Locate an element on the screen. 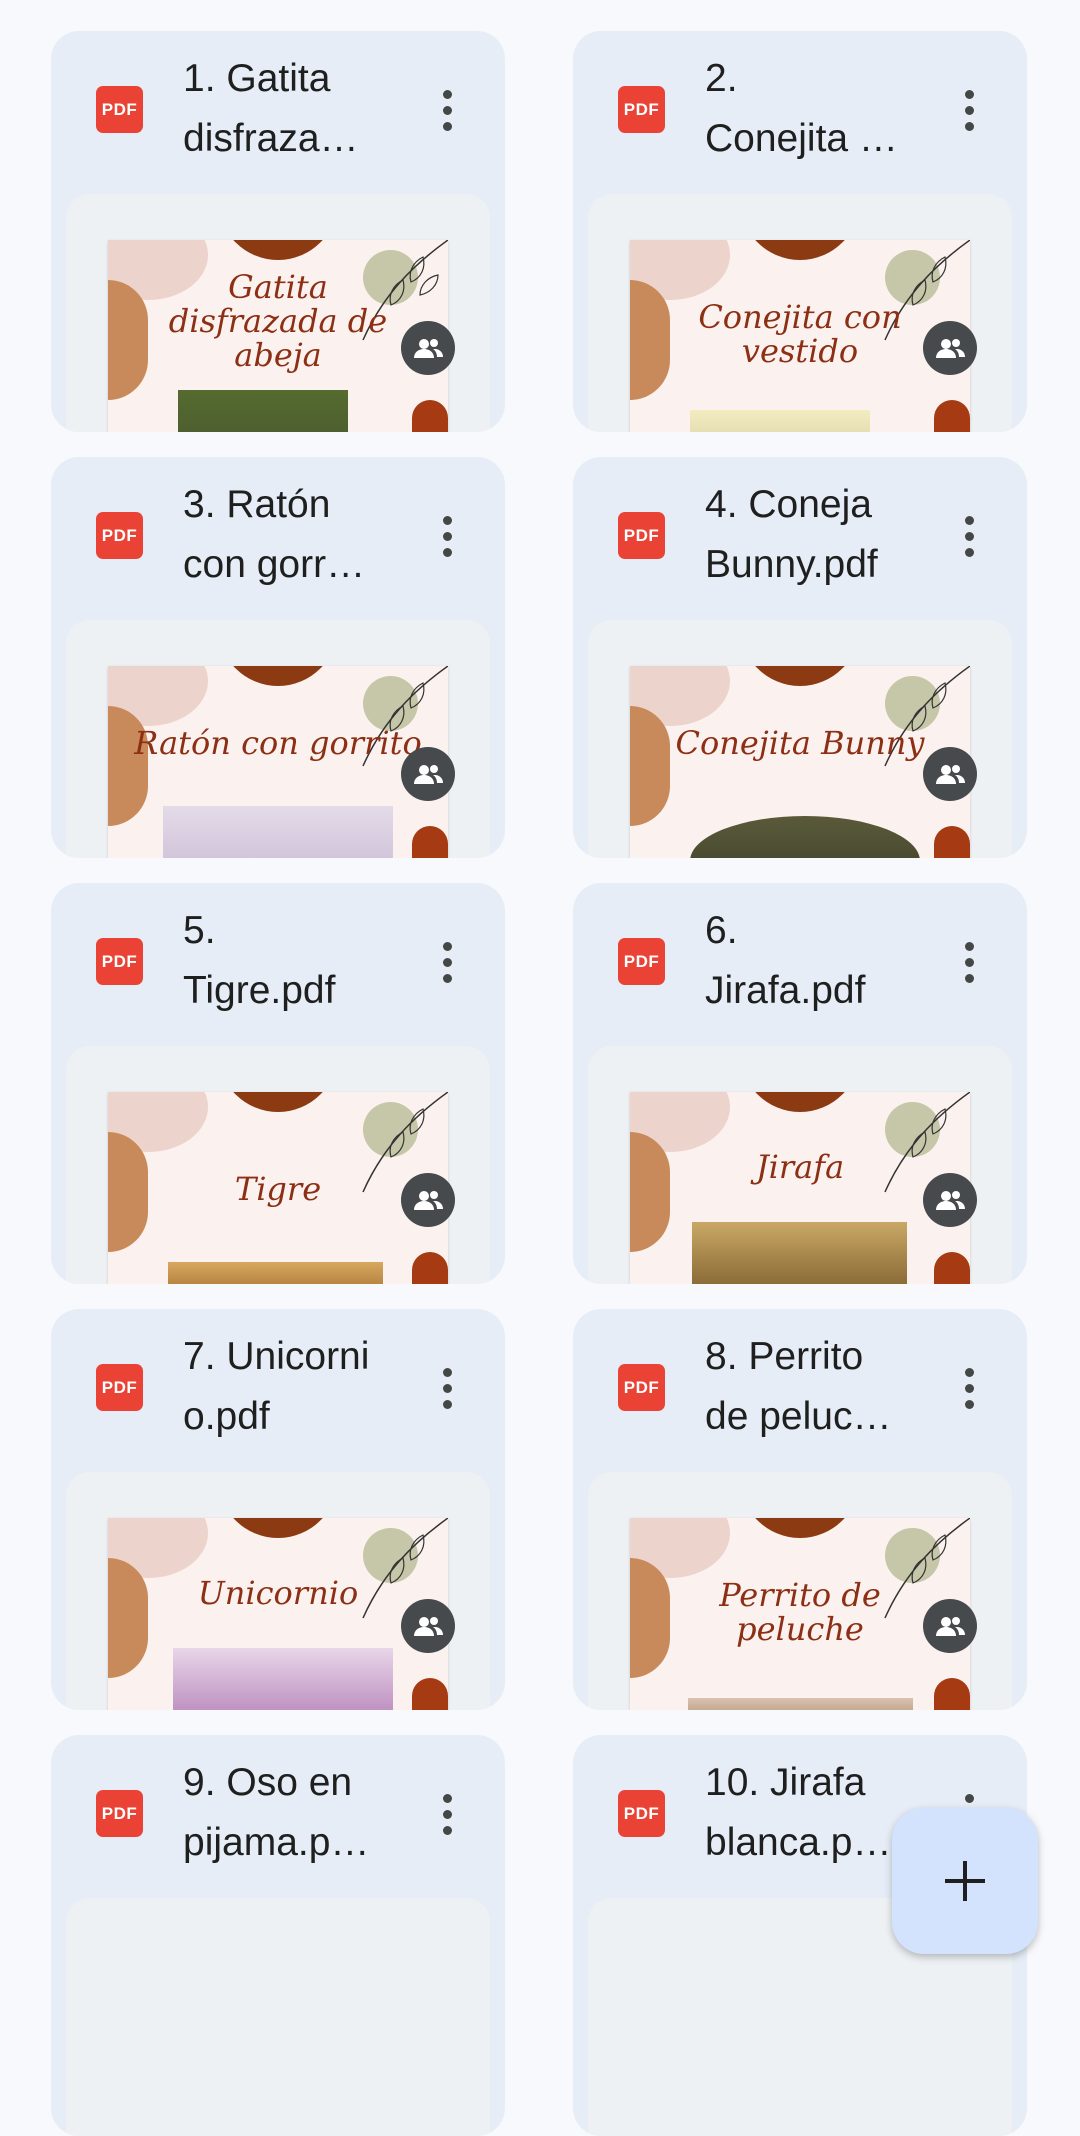 This screenshot has height=2136, width=1080. file-card: PDF 2. Conejita … Conejita con vestido is located at coordinates (800, 231).